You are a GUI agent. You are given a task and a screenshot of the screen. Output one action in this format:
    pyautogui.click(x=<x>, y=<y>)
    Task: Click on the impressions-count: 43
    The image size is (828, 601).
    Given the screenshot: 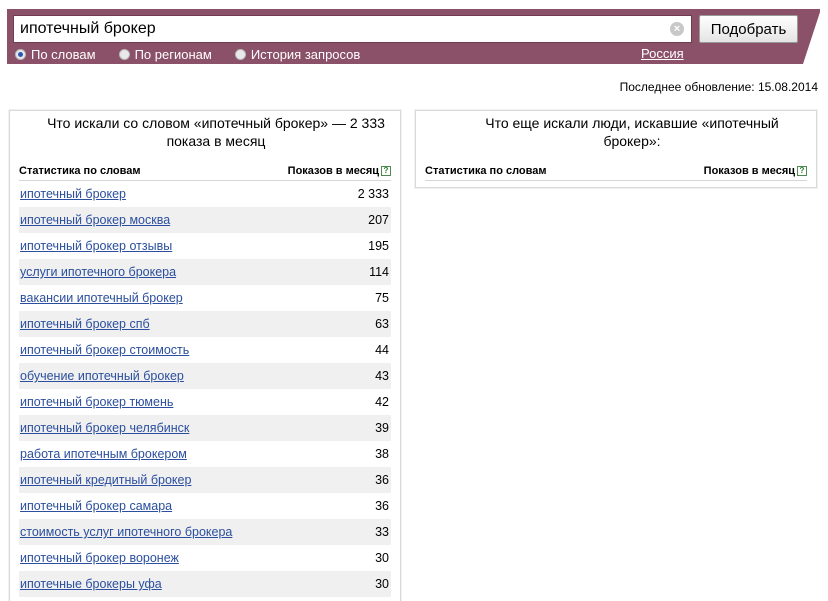 What is the action you would take?
    pyautogui.click(x=382, y=376)
    